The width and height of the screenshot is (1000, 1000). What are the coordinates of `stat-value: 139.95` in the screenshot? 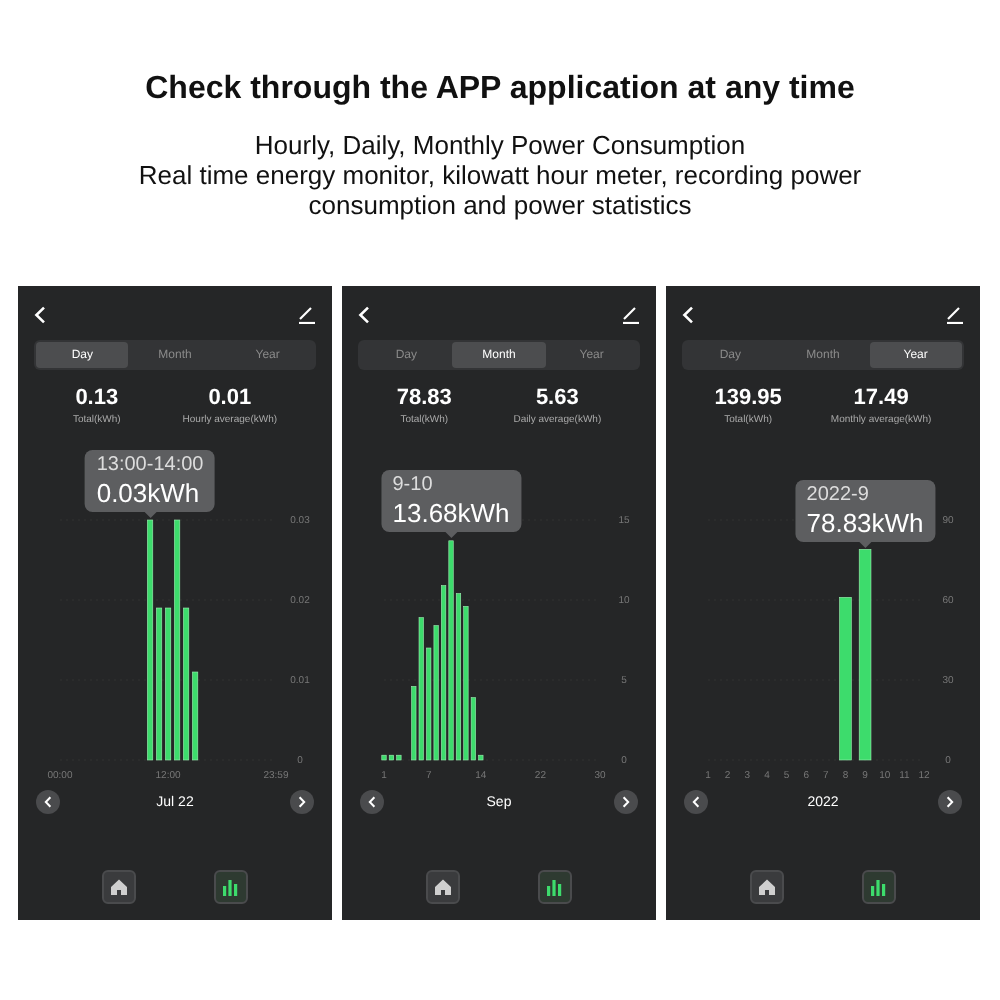 It's located at (748, 399).